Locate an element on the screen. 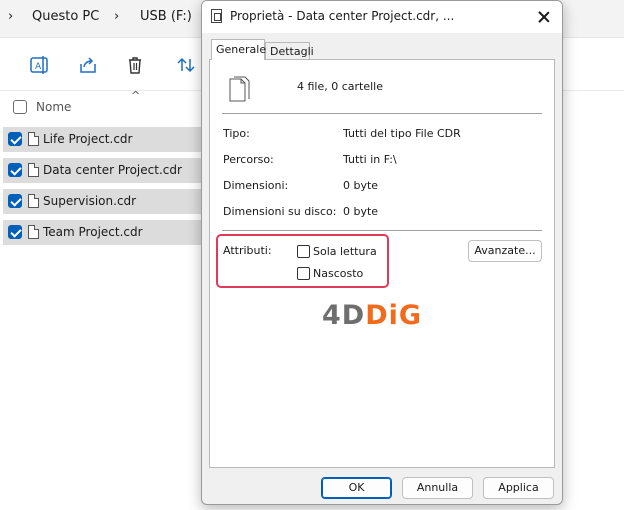 The image size is (624, 510). properties-icon is located at coordinates (216, 16).